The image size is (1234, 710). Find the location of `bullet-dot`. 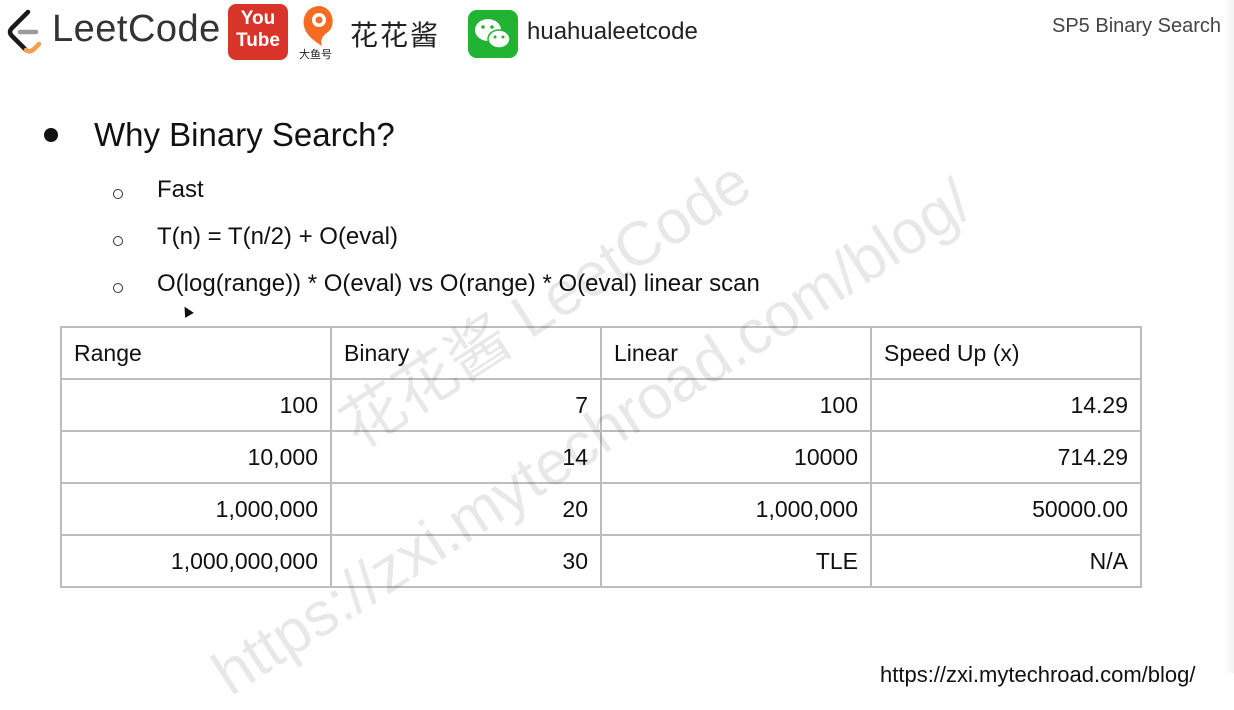

bullet-dot is located at coordinates (51, 135).